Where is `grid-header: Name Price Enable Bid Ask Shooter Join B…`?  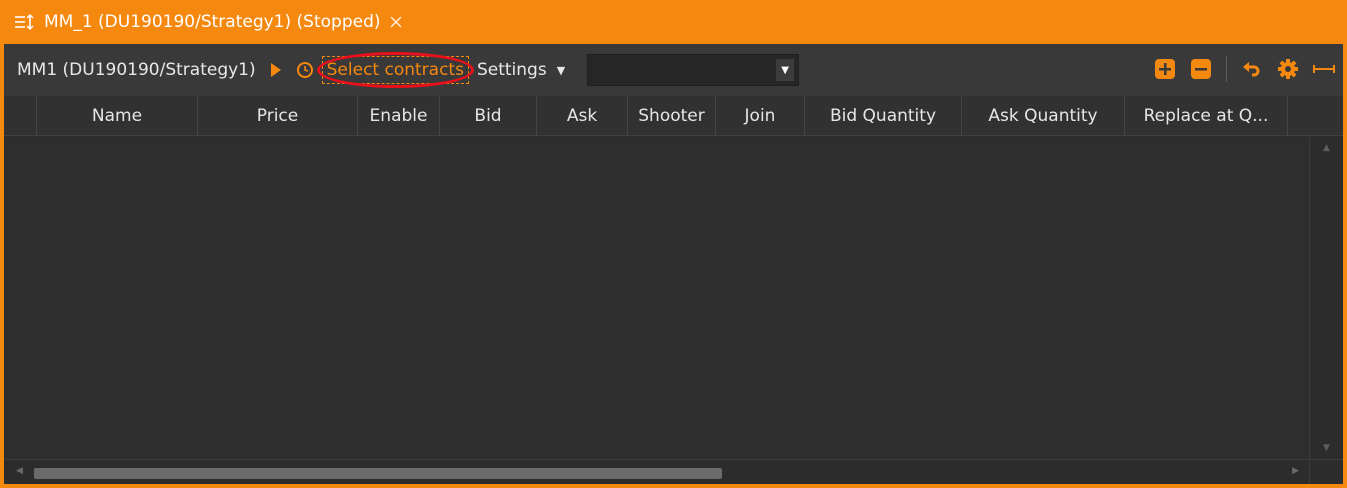 grid-header: Name Price Enable Bid Ask Shooter Join B… is located at coordinates (673, 116).